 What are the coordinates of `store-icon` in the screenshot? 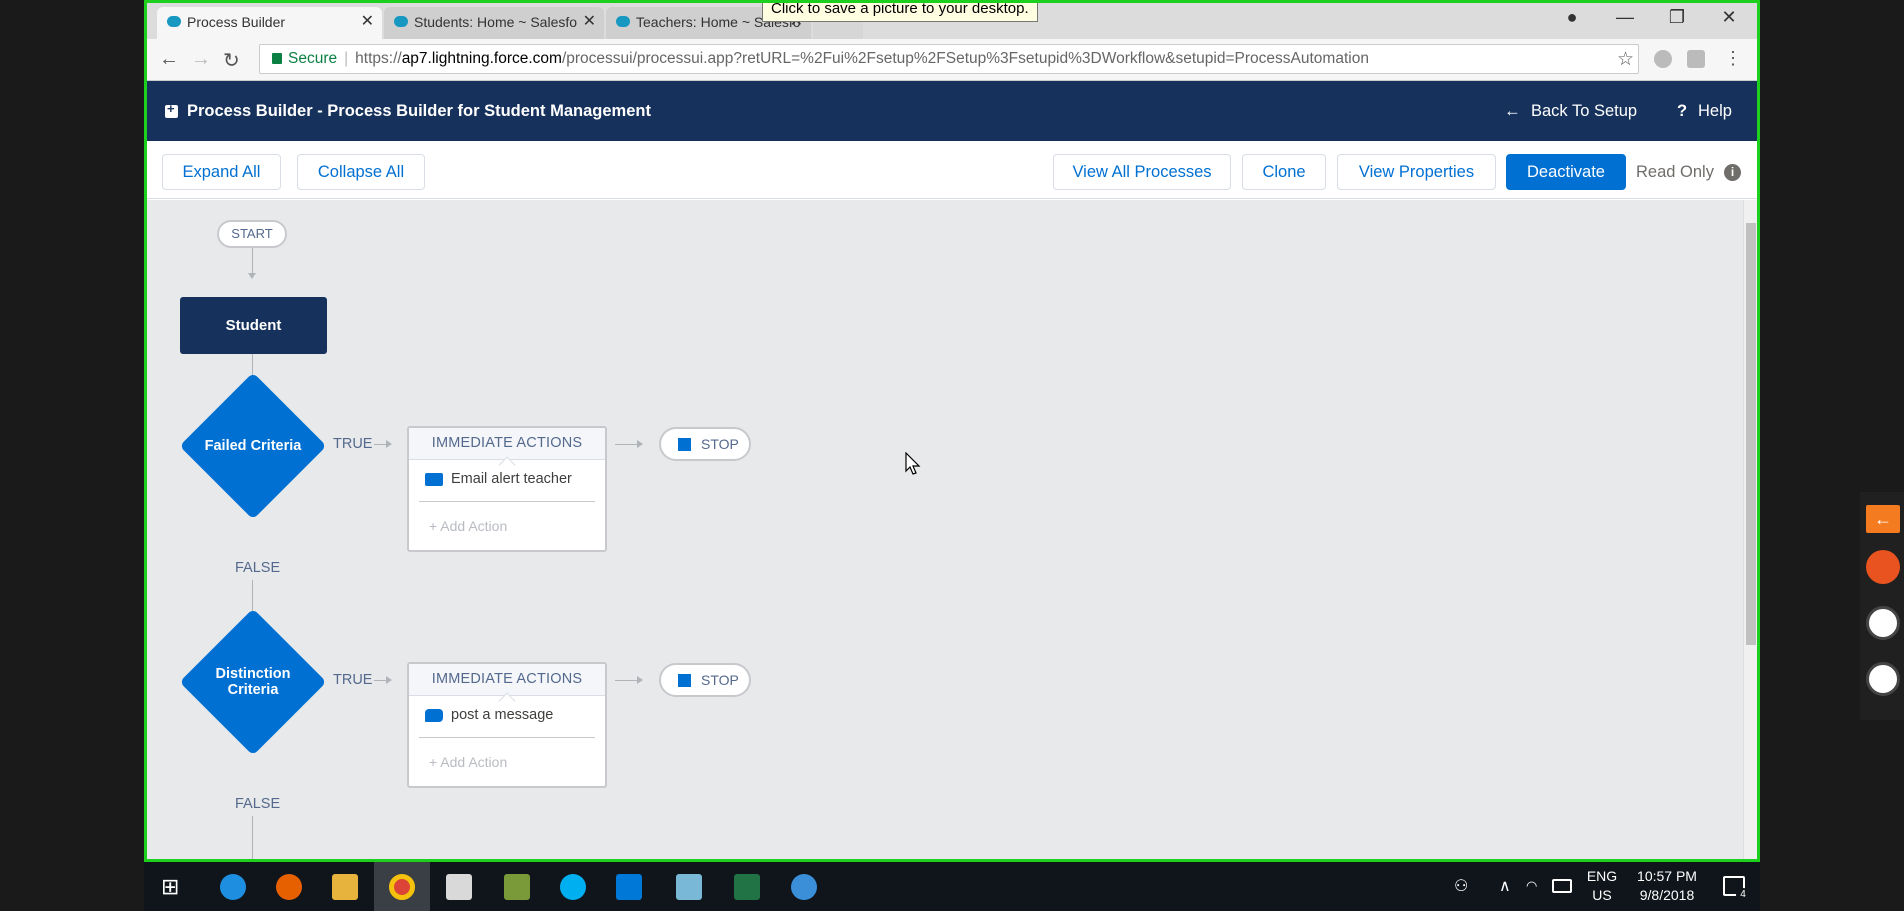 It's located at (629, 887).